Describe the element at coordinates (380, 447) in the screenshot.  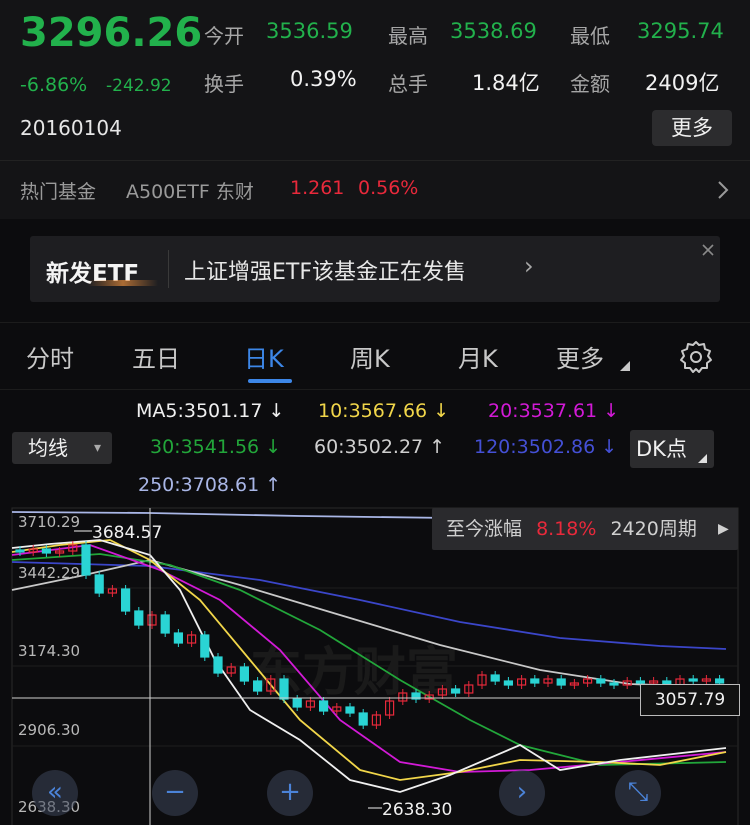
I see `ma60-value: 60:3502.27 ↑` at that location.